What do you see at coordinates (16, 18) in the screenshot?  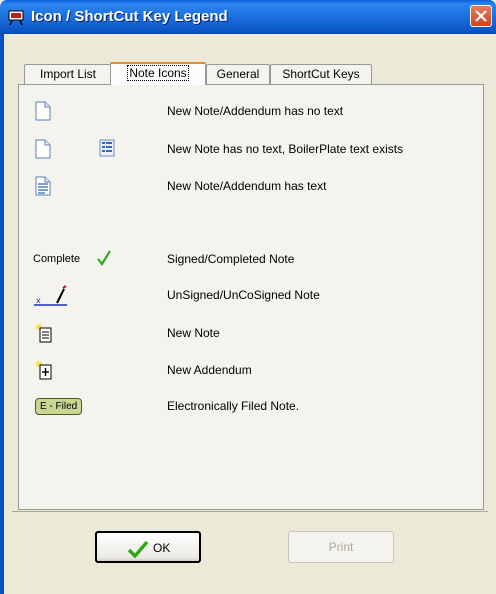 I see `app-icon` at bounding box center [16, 18].